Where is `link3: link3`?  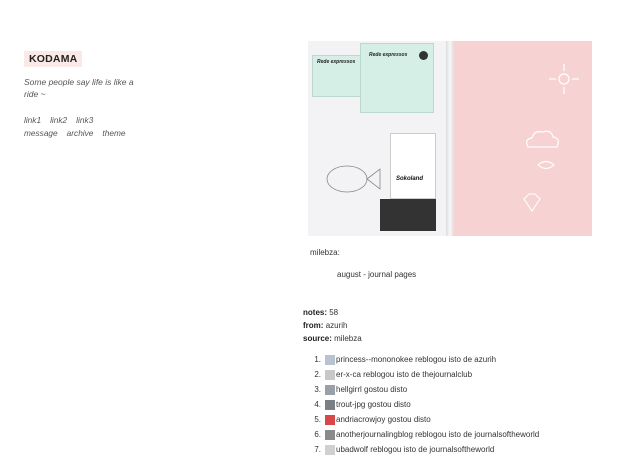
link3: link3 is located at coordinates (84, 120).